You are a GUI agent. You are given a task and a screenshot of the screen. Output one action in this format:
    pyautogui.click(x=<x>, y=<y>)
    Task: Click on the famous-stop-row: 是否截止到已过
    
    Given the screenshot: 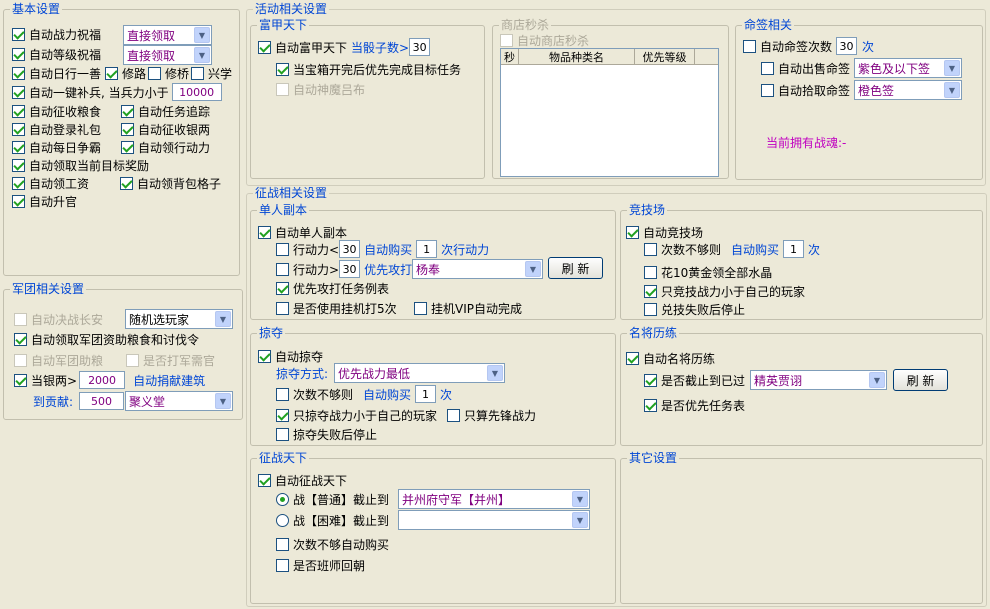 What is the action you would take?
    pyautogui.click(x=694, y=380)
    